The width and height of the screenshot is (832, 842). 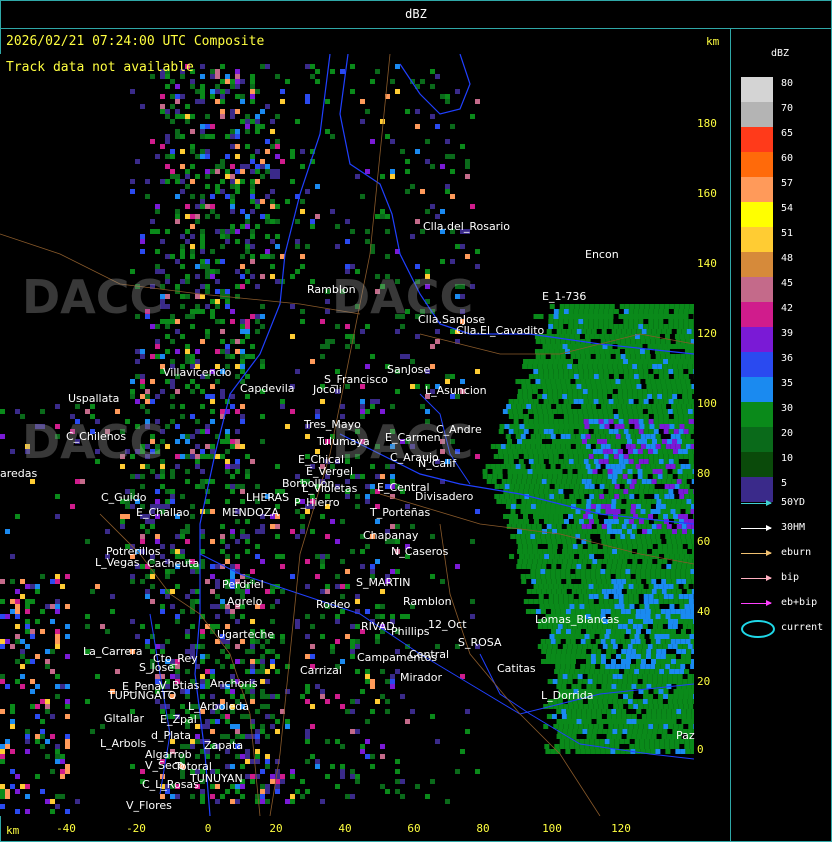 I want to click on place-label: S_ROSA, so click(x=480, y=642).